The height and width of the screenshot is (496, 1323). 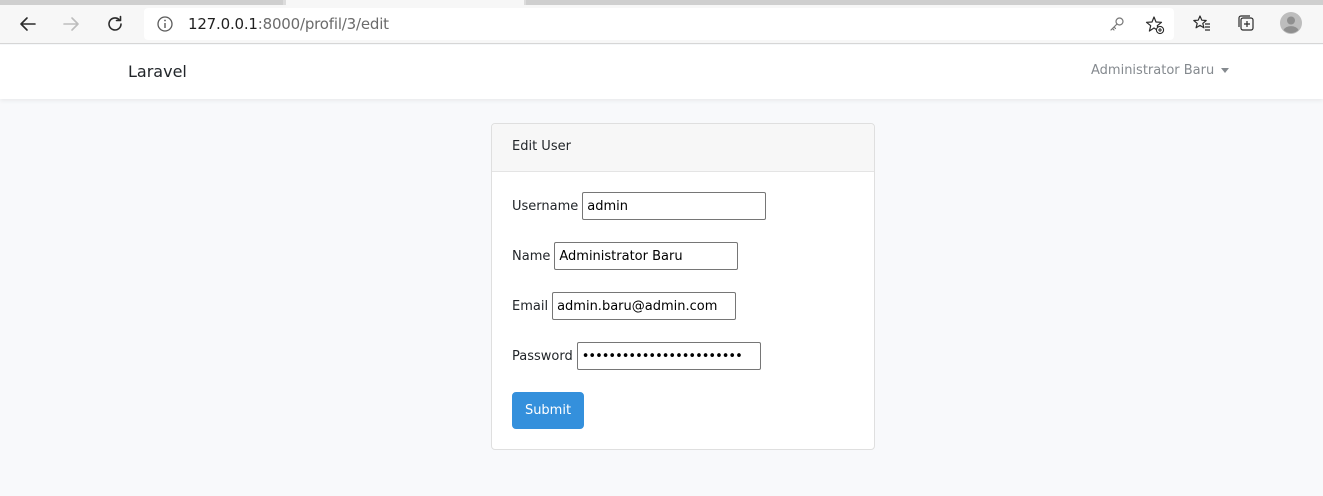 I want to click on url-host: 127.0.0.1, so click(x=223, y=24).